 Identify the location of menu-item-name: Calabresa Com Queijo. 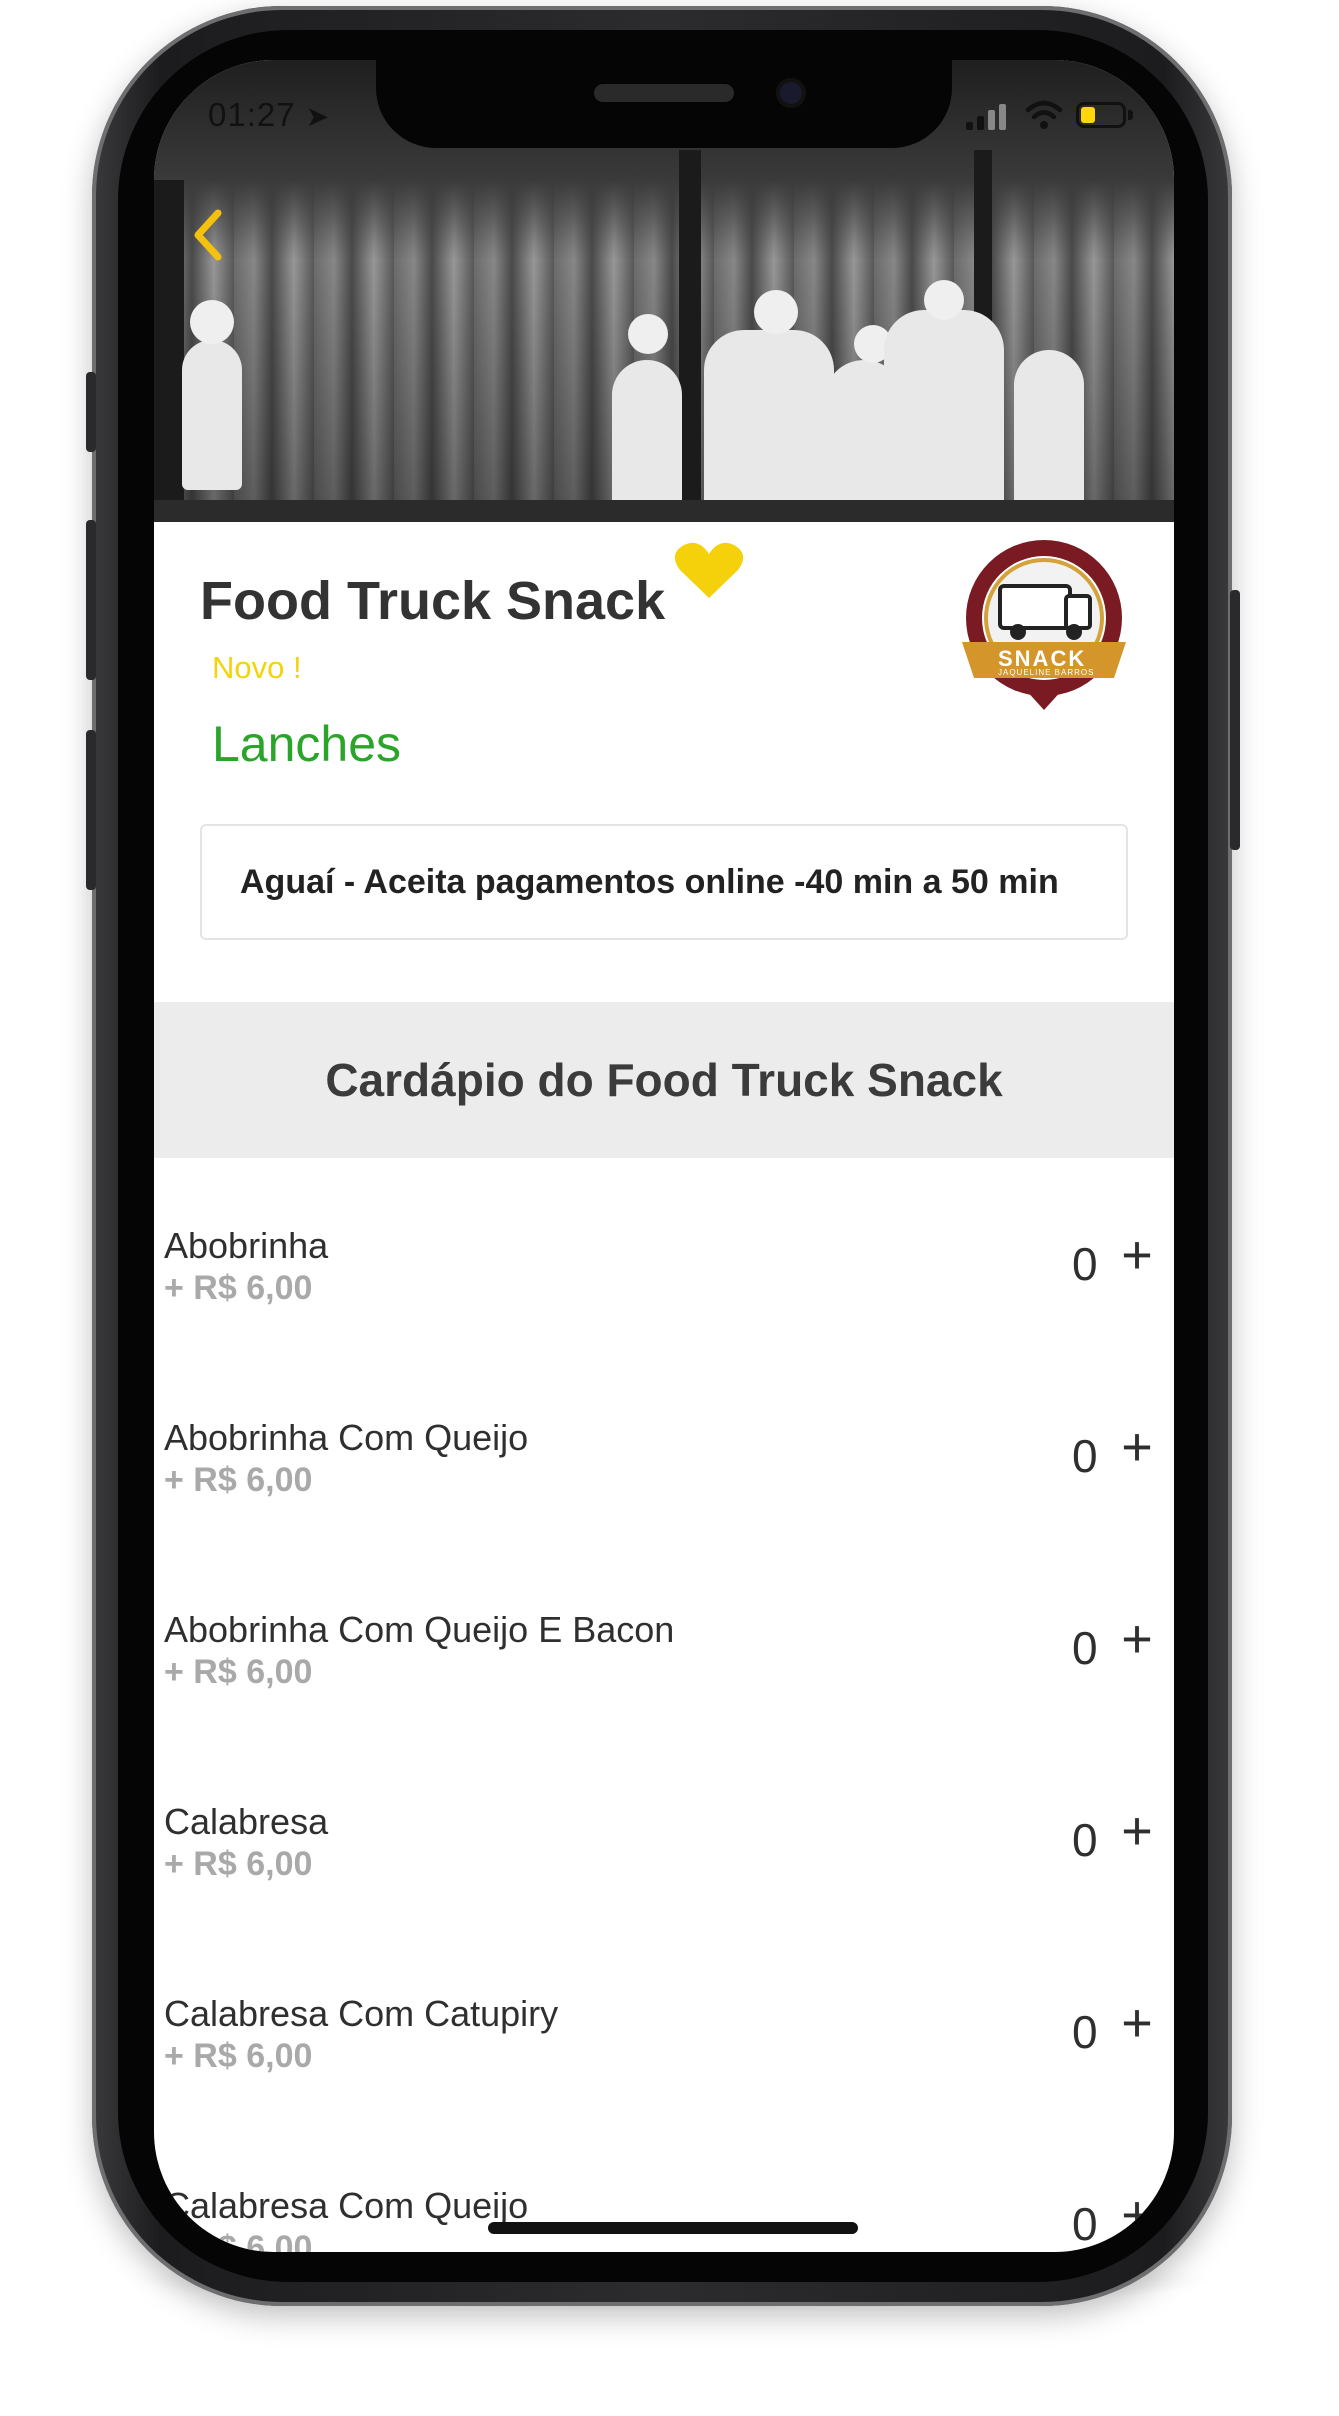
(346, 2205).